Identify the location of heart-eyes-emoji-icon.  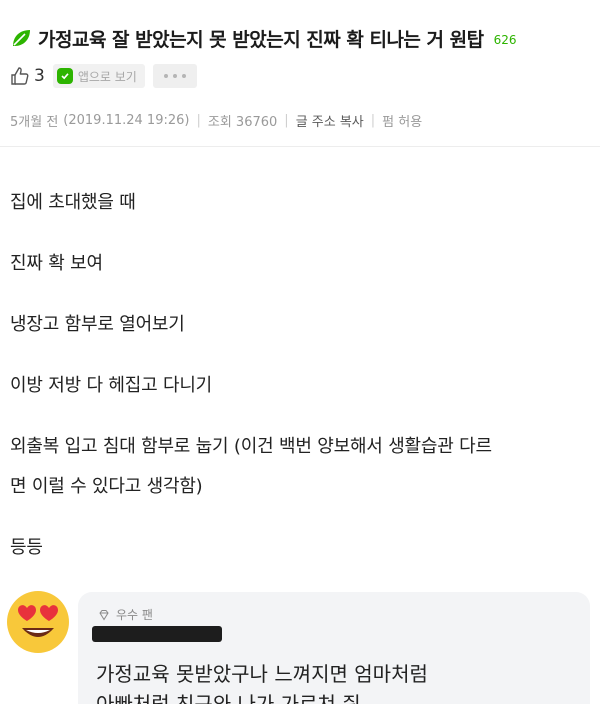
(38, 622).